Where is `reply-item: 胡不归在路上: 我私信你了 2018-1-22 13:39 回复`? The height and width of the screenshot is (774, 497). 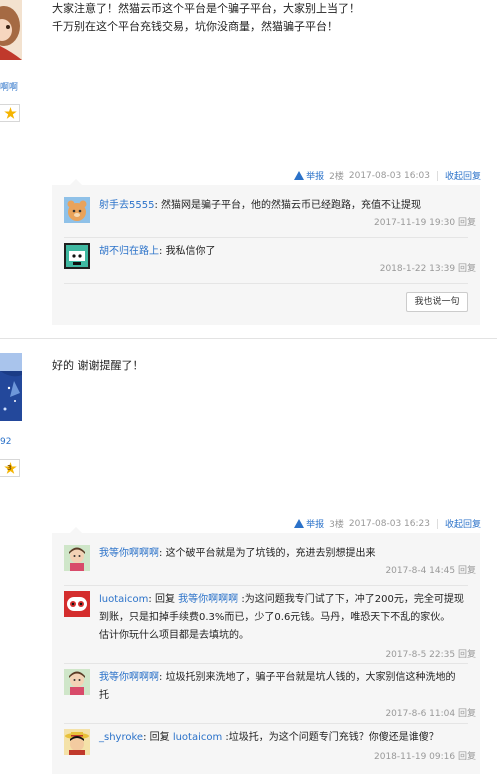 reply-item: 胡不归在路上: 我私信你了 2018-1-22 13:39 回复 is located at coordinates (272, 263).